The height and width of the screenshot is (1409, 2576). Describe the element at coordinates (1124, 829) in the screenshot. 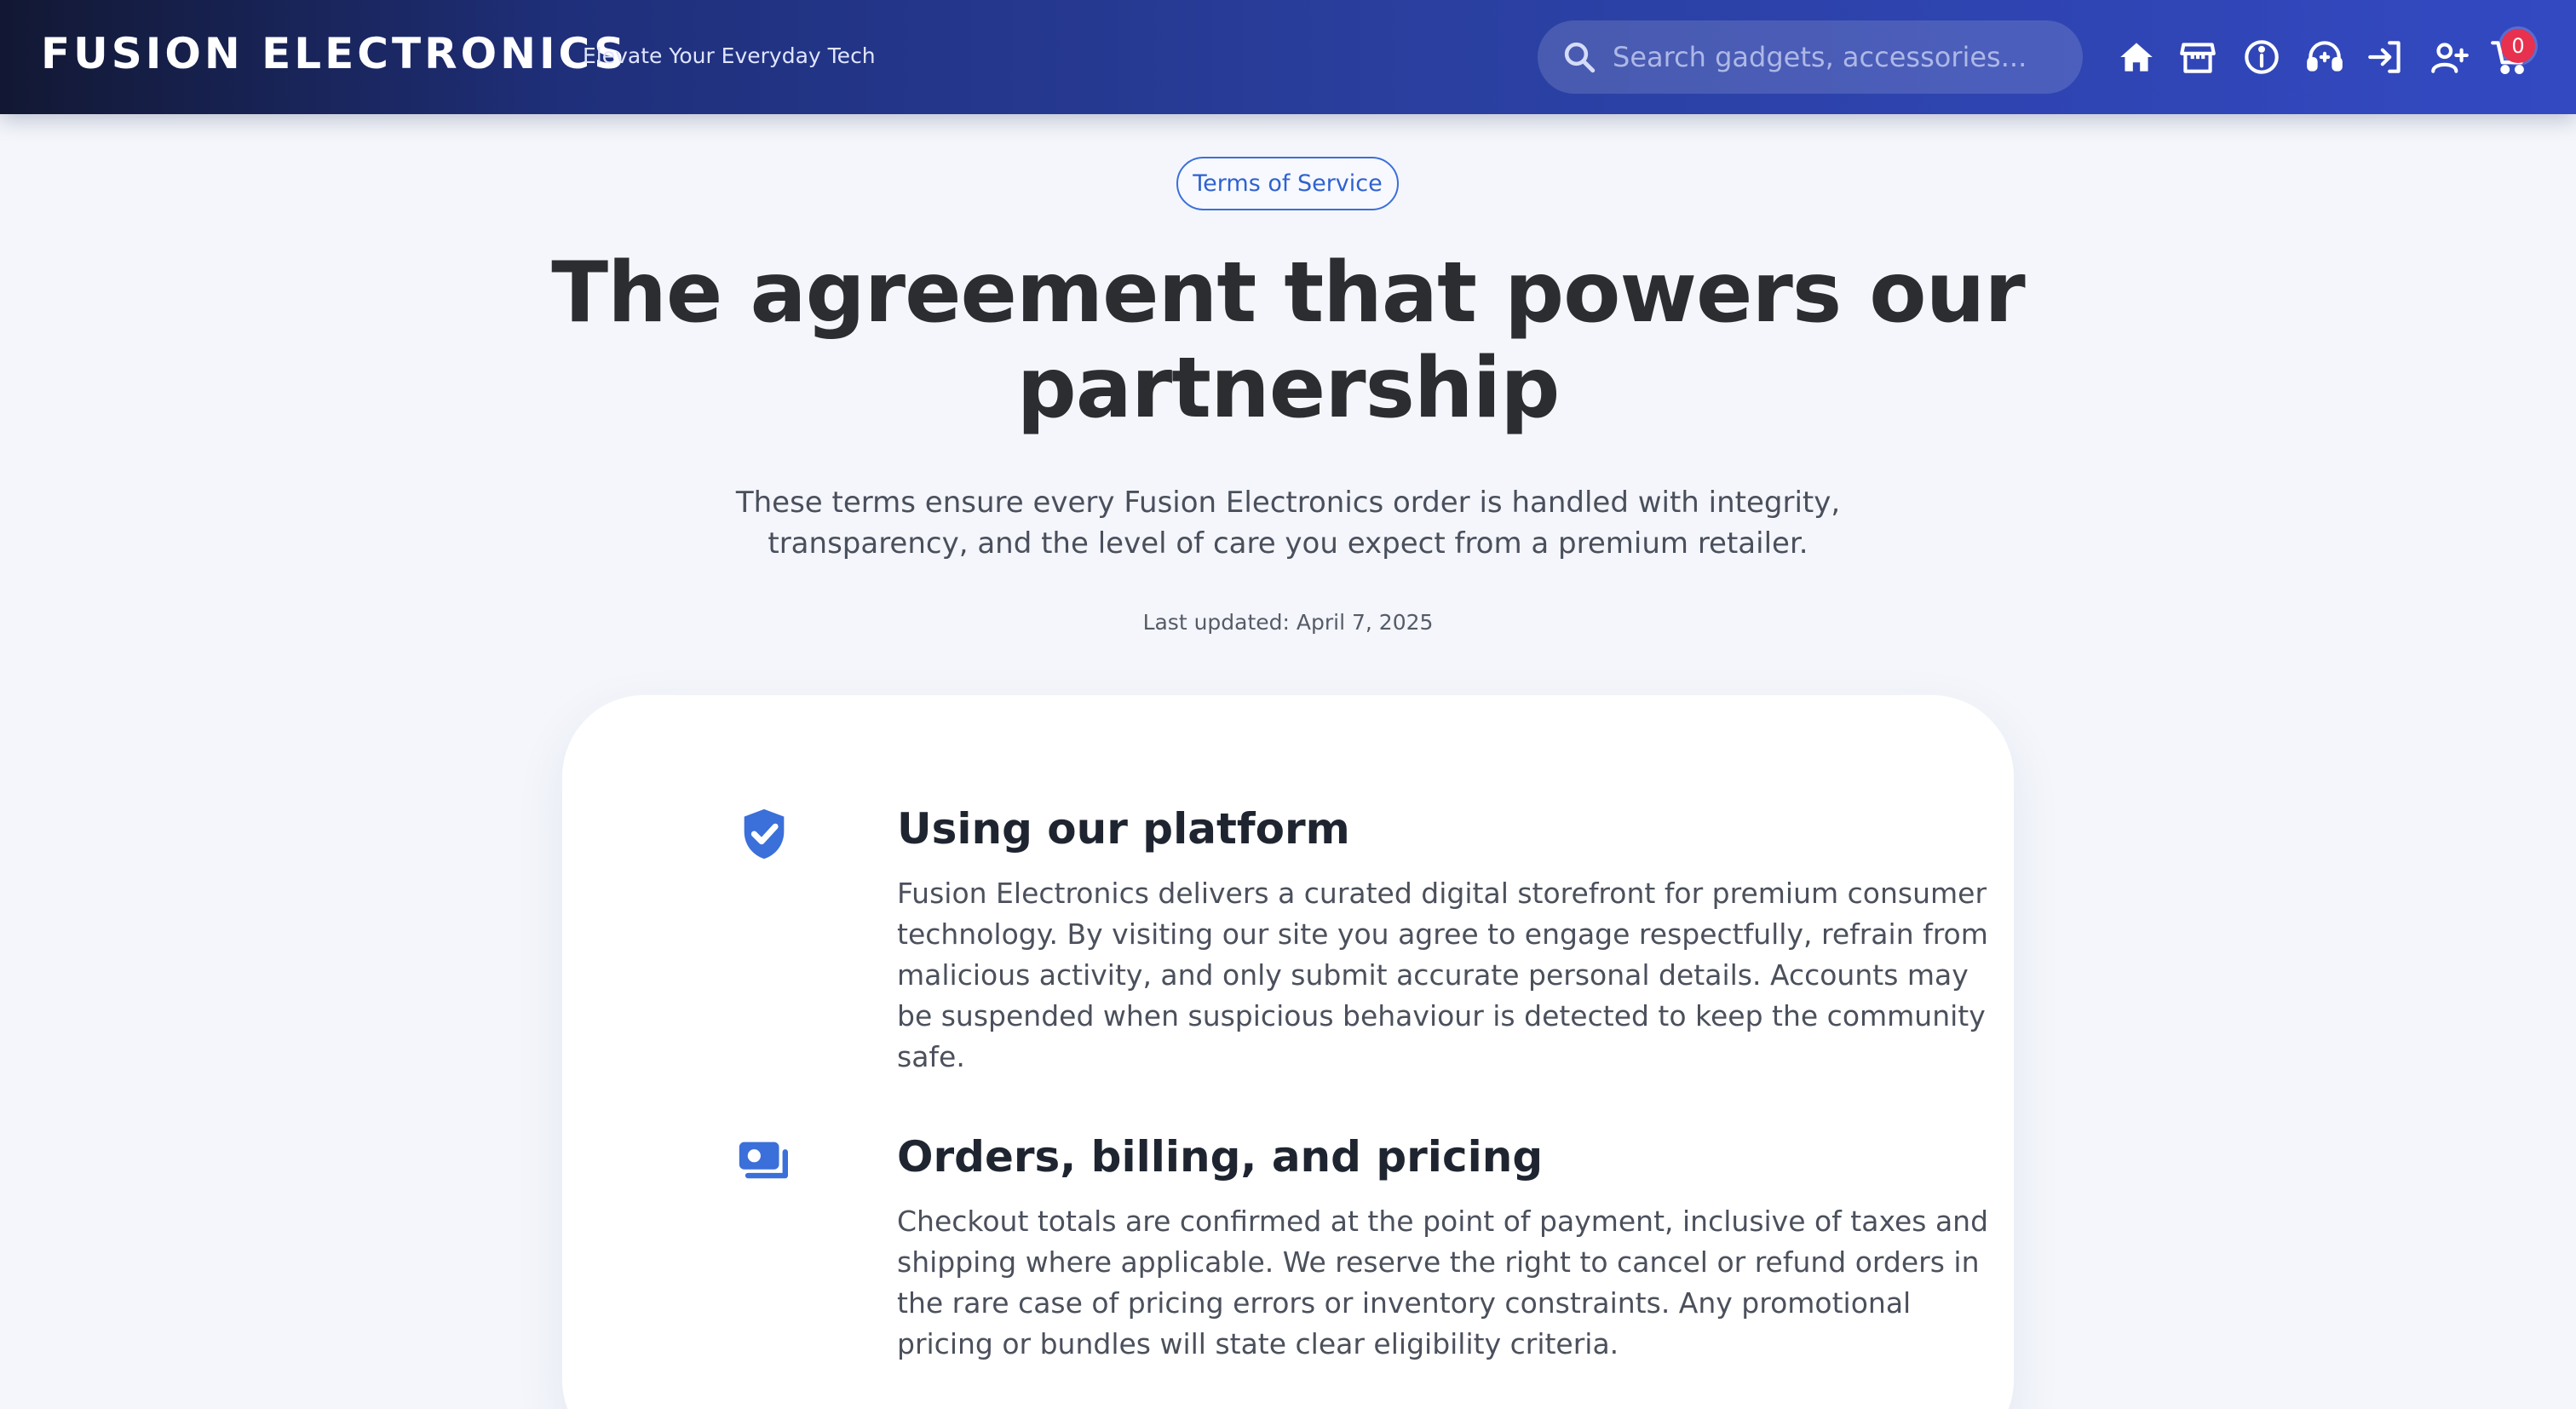

I see `section-title: Using our platform` at that location.